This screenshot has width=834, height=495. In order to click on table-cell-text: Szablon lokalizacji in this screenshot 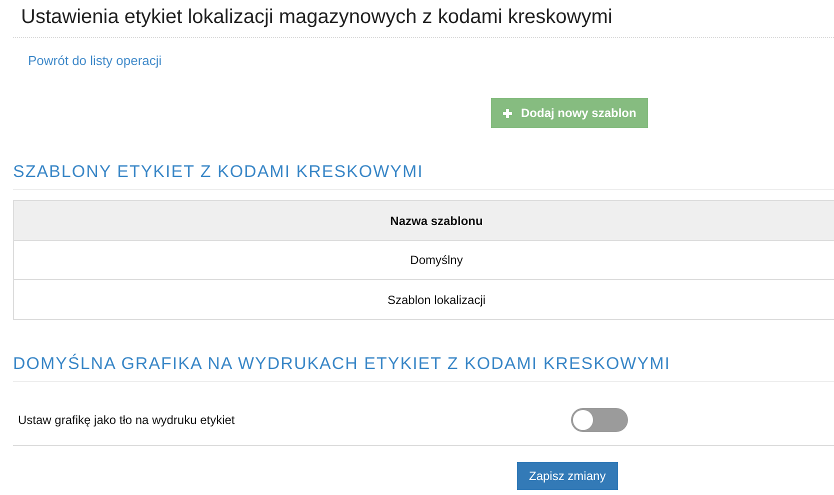, I will do `click(436, 300)`.